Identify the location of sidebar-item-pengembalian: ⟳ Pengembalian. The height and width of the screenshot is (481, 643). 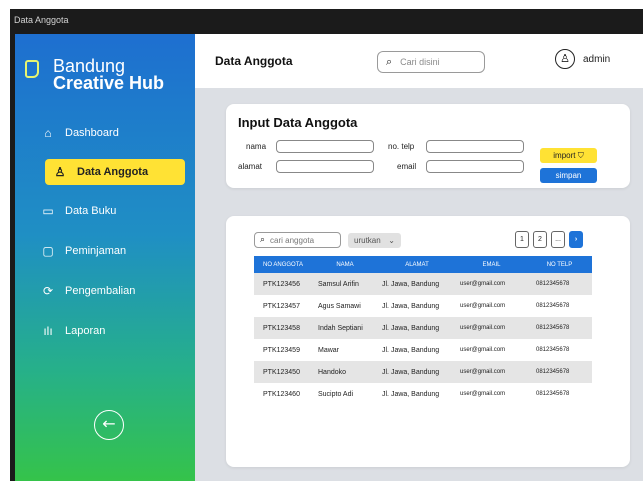
(112, 291).